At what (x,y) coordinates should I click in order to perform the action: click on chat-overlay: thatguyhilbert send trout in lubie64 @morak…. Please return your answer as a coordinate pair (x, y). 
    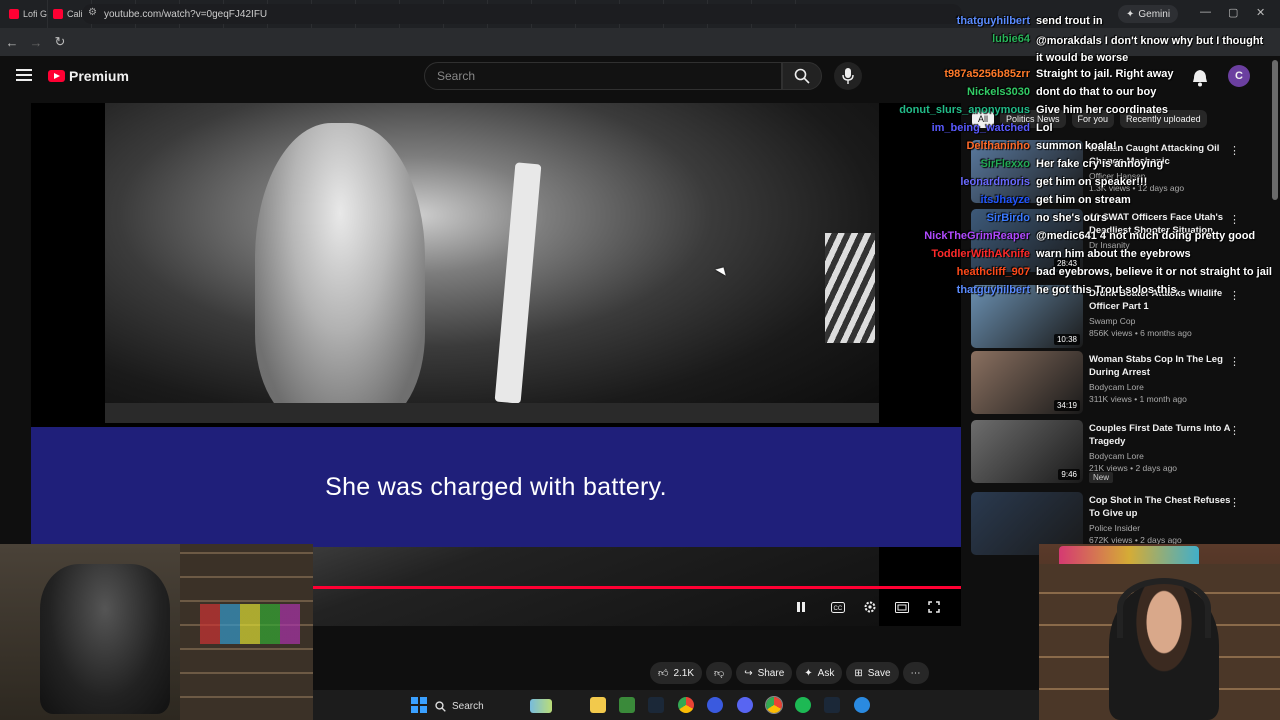
    Looking at the image, I should click on (1089, 157).